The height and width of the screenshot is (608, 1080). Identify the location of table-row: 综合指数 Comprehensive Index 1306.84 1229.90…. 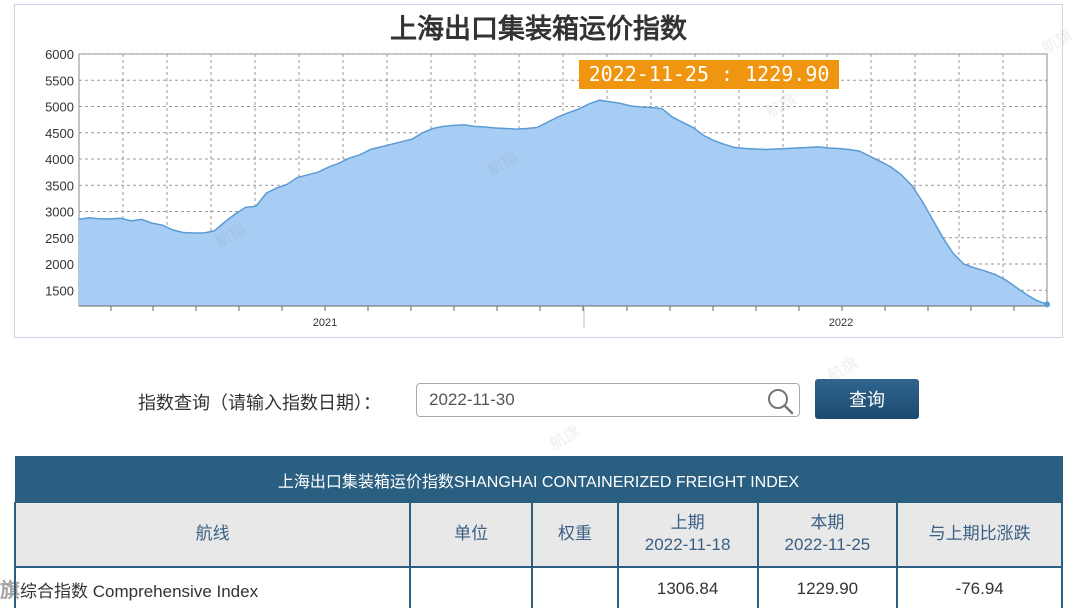
(538, 587).